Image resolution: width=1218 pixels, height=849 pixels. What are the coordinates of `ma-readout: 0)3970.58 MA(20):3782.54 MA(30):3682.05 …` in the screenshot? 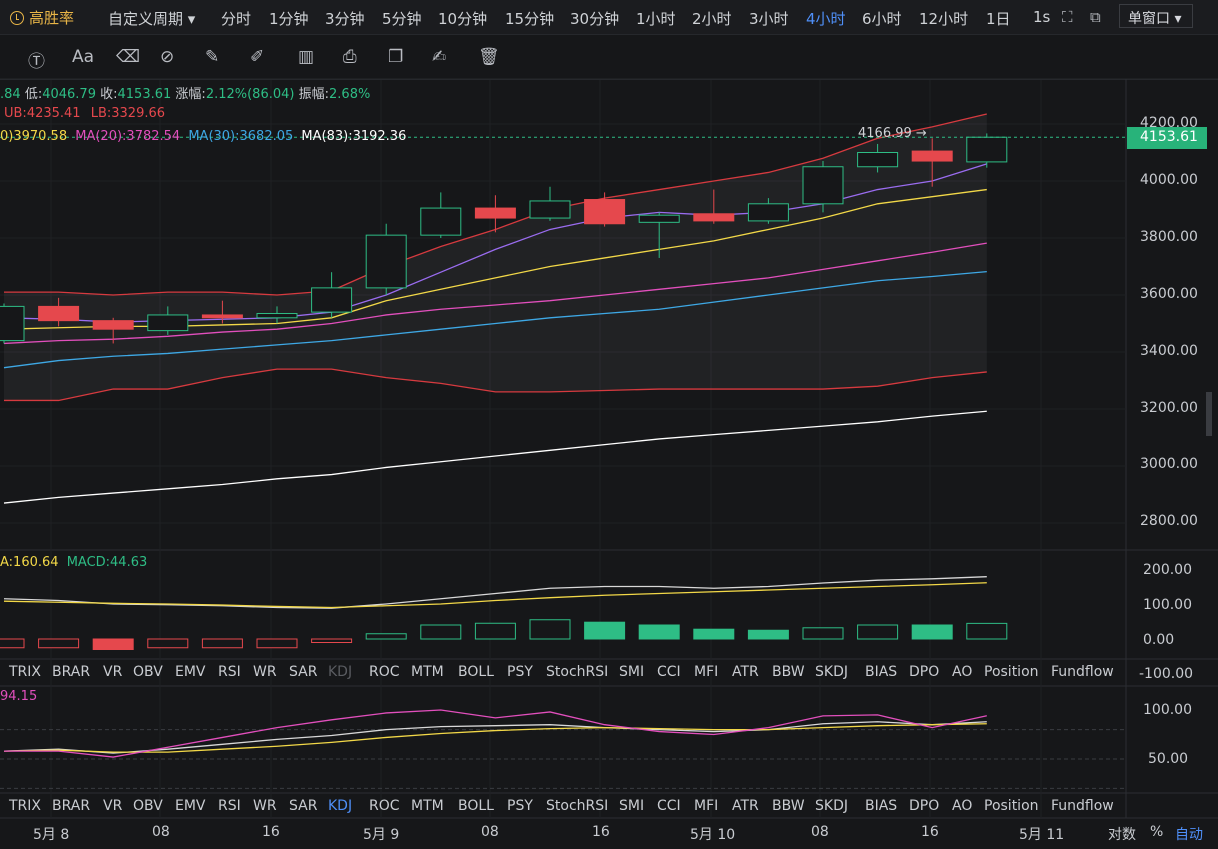 It's located at (203, 136).